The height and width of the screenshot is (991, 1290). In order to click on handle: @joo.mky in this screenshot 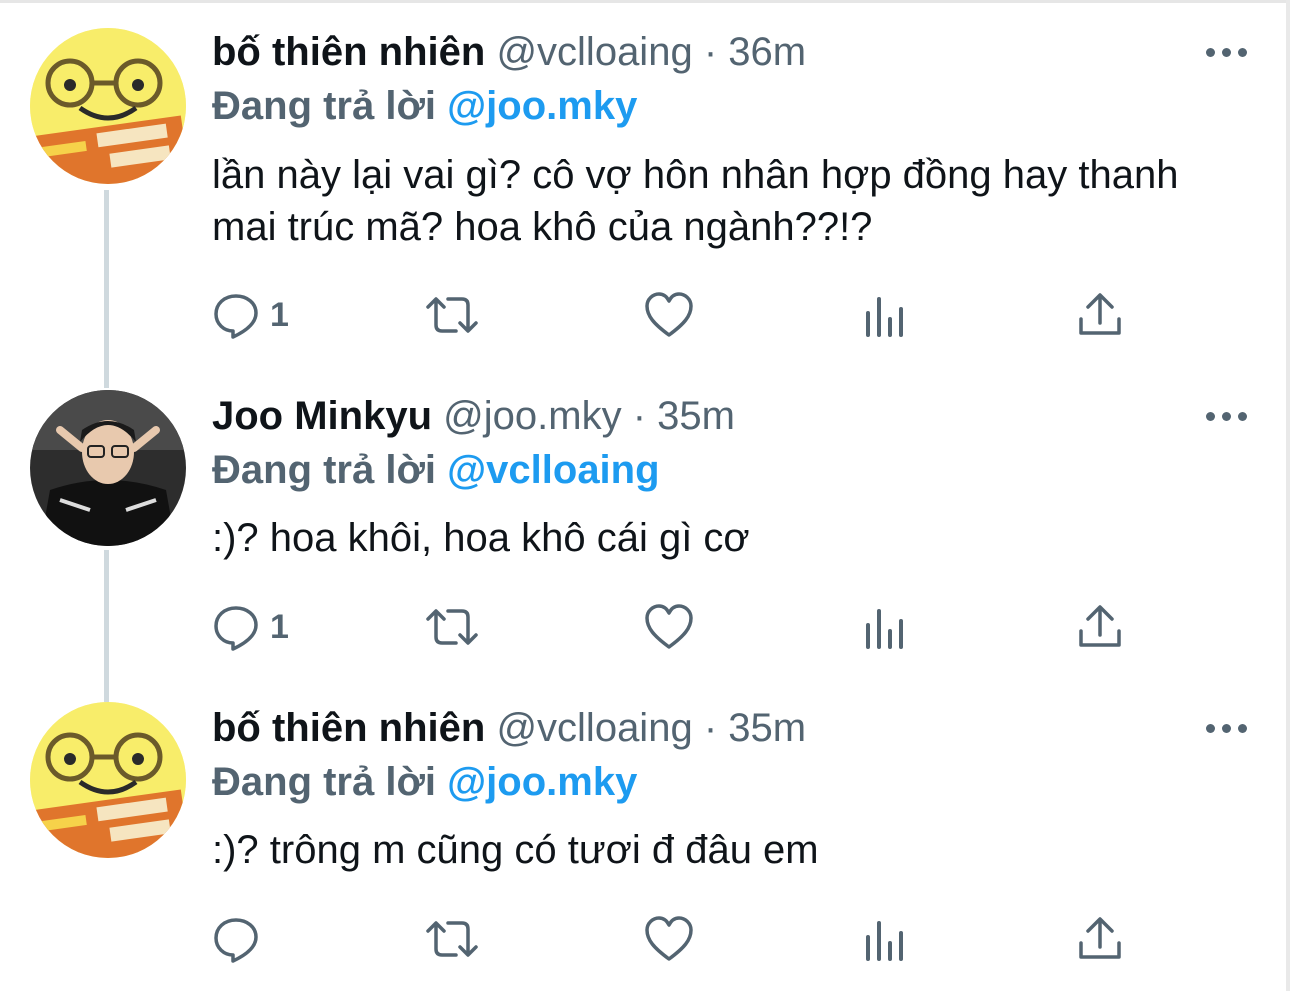, I will do `click(532, 416)`.